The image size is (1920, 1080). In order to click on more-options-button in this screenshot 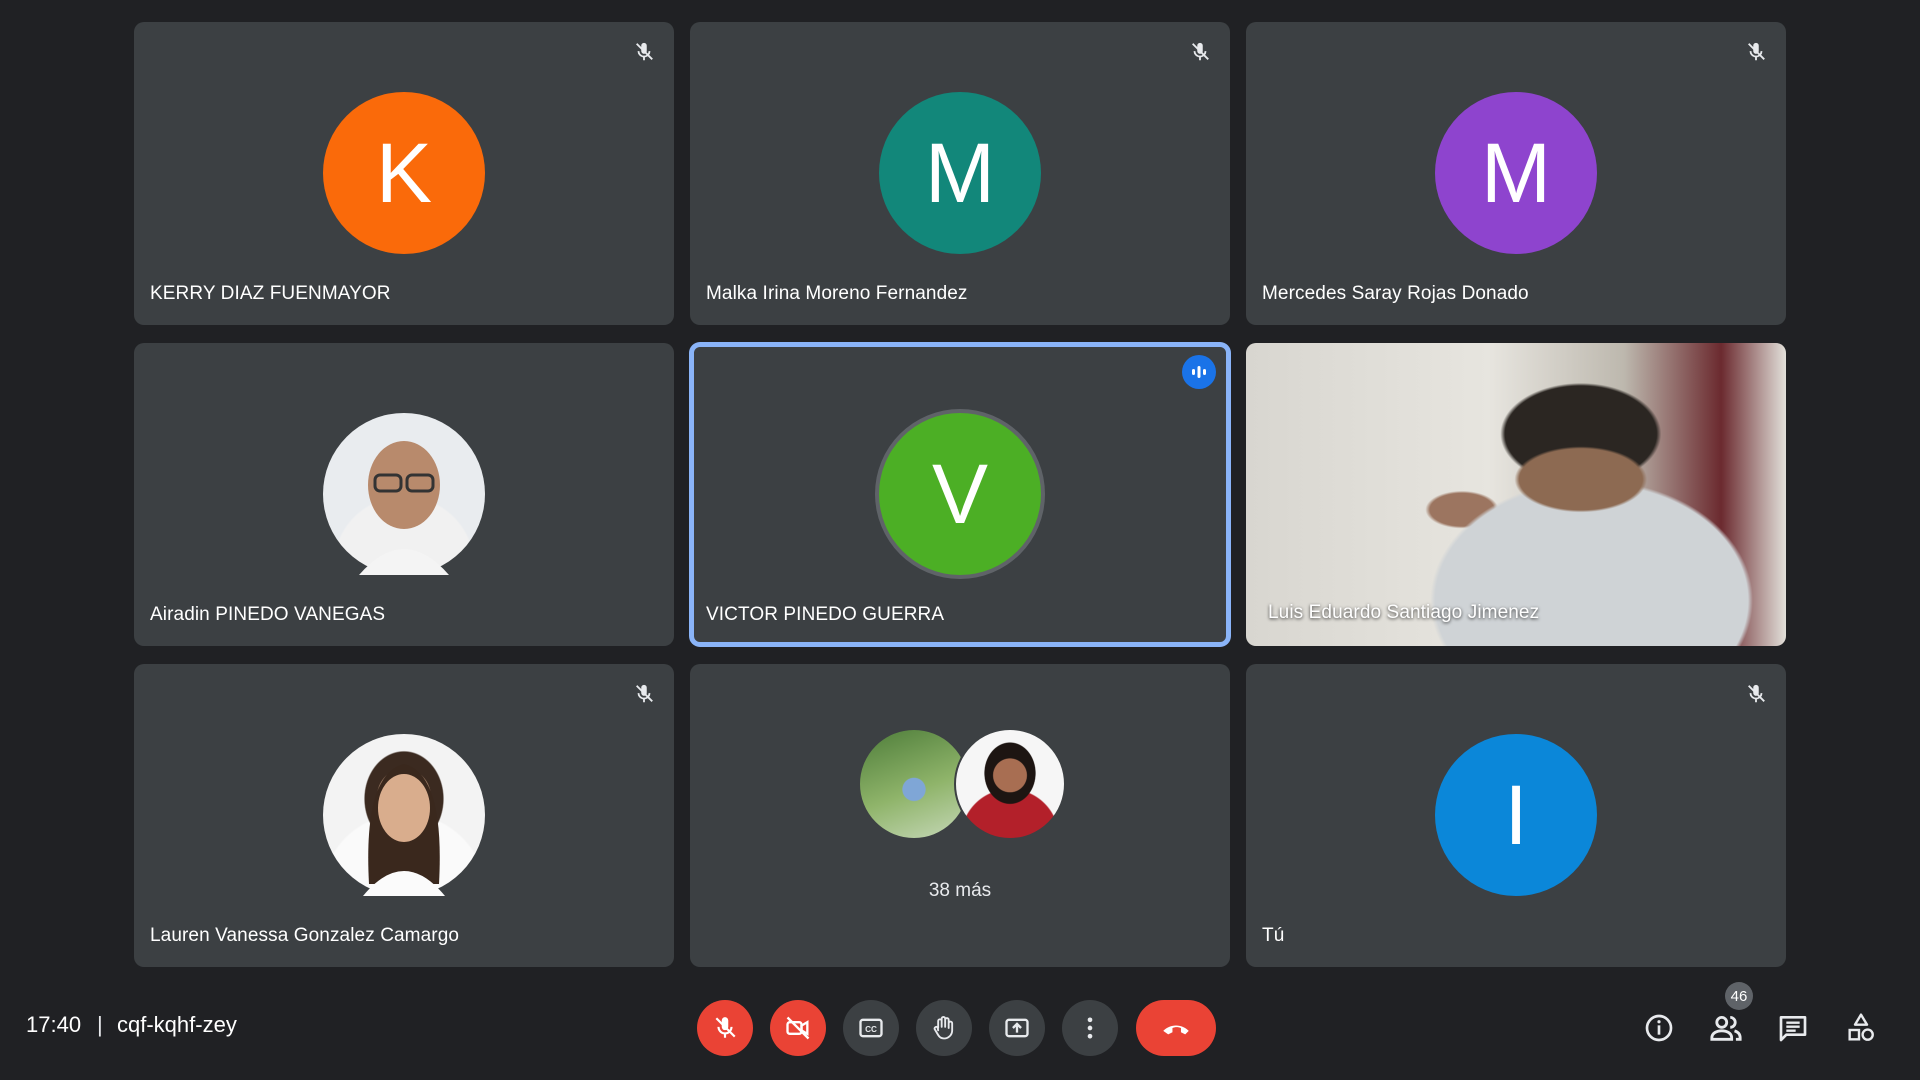, I will do `click(1090, 1028)`.